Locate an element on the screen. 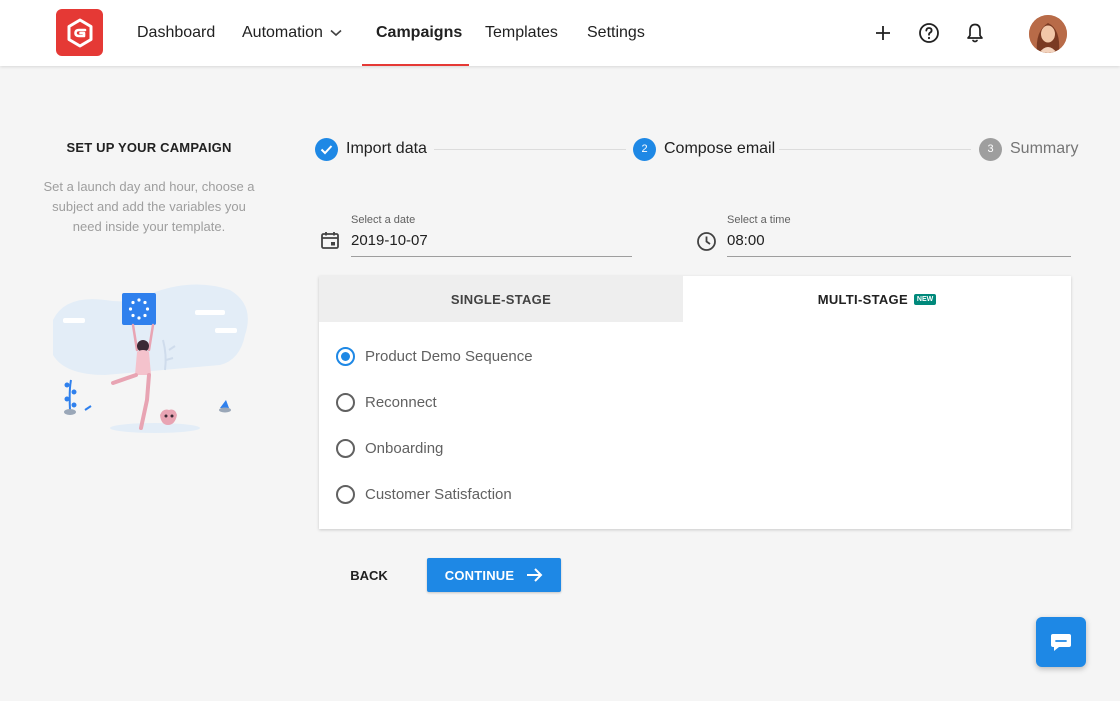 The width and height of the screenshot is (1120, 701). option-label: Product Demo Sequence is located at coordinates (449, 356).